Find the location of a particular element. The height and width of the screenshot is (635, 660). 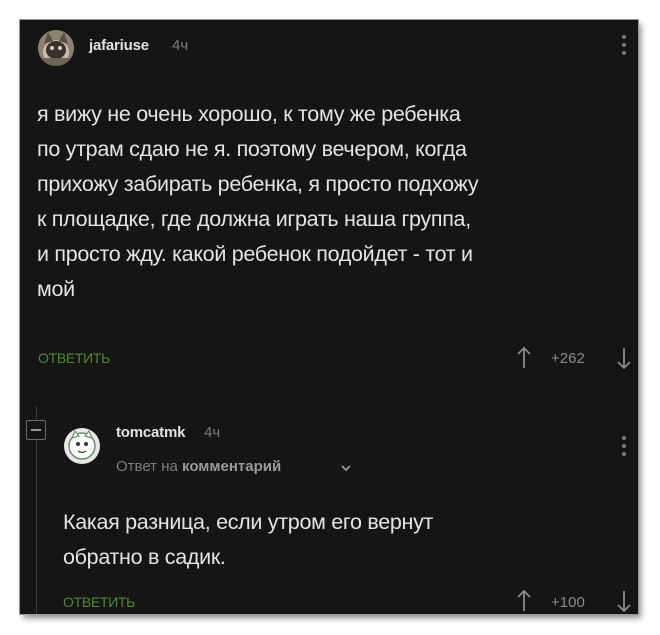

comment-username: jafariuse is located at coordinates (119, 45).